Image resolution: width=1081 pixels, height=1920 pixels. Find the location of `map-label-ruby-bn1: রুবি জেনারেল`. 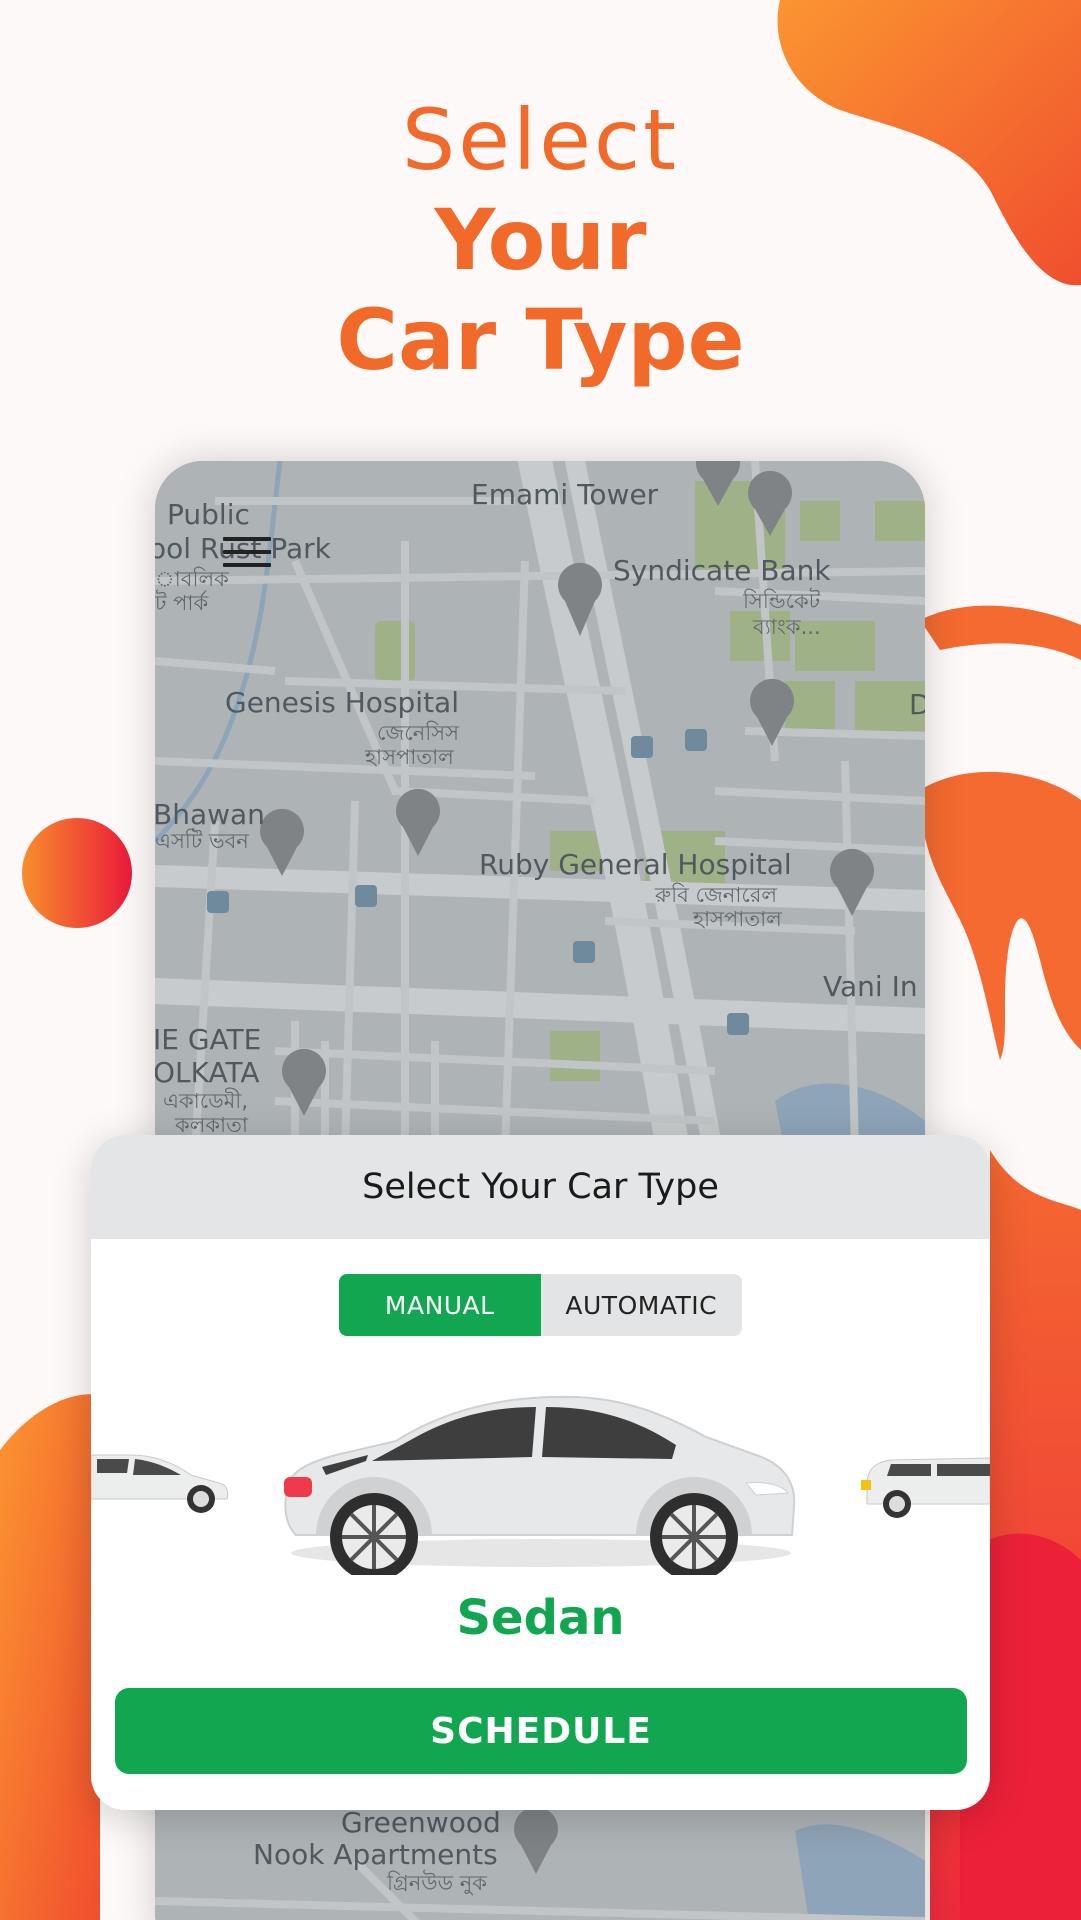

map-label-ruby-bn1: রুবি জেনারেল is located at coordinates (716, 895).